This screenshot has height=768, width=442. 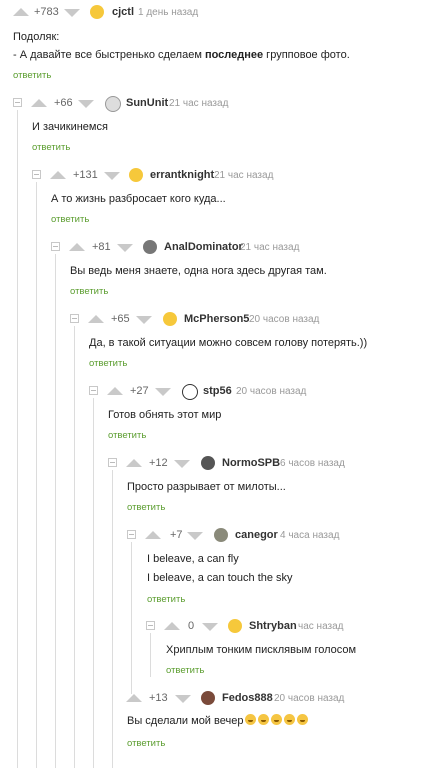 What do you see at coordinates (321, 626) in the screenshot?
I see `comment-time: час назад` at bounding box center [321, 626].